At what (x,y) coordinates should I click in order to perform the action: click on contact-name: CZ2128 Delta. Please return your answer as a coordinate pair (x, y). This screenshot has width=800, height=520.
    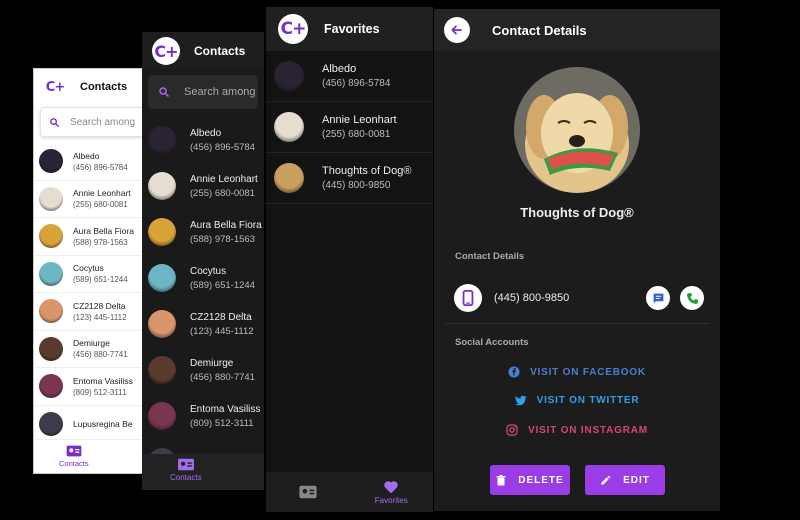
    Looking at the image, I should click on (221, 317).